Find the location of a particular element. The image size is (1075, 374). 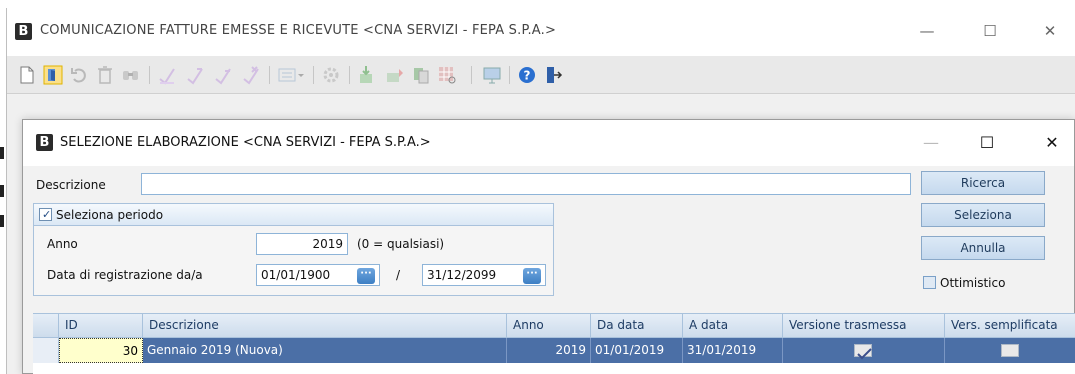

seleziona-button: Seleziona is located at coordinates (983, 215).